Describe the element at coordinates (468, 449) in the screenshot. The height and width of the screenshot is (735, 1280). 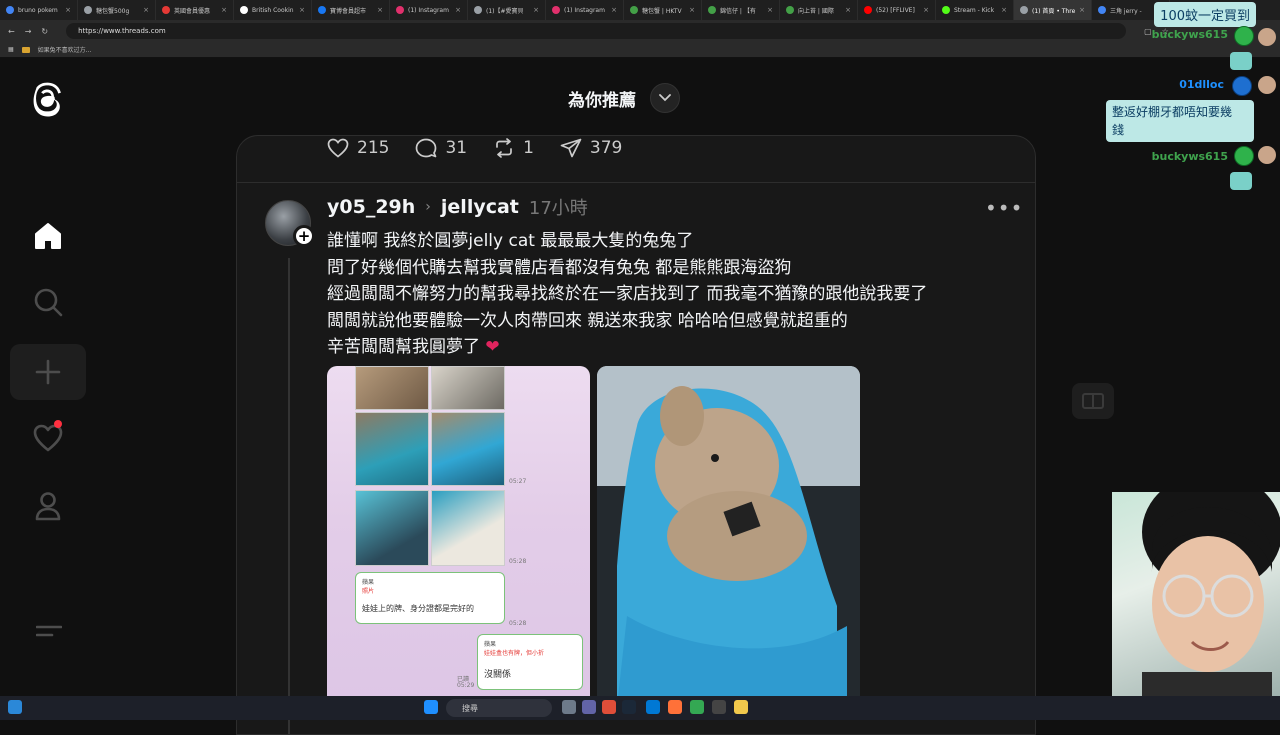
I see `photo-thumb` at that location.